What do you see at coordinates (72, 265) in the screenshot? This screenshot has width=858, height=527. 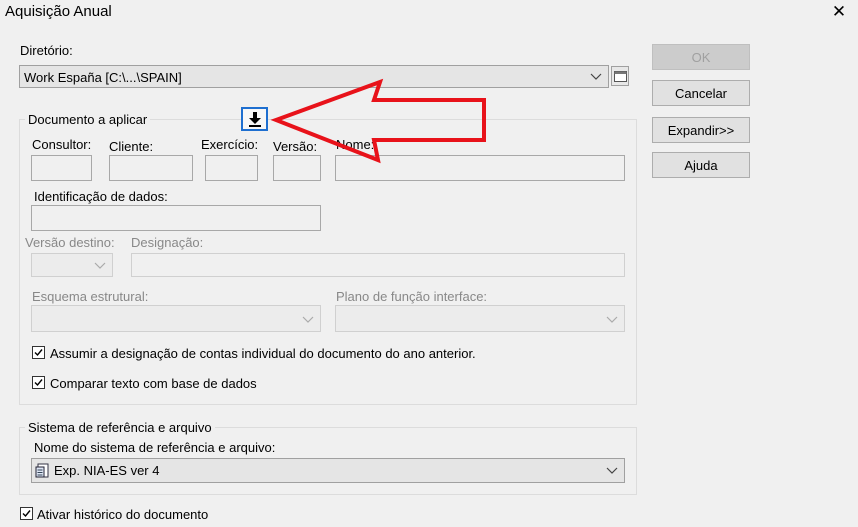 I see `versao-destino-select` at bounding box center [72, 265].